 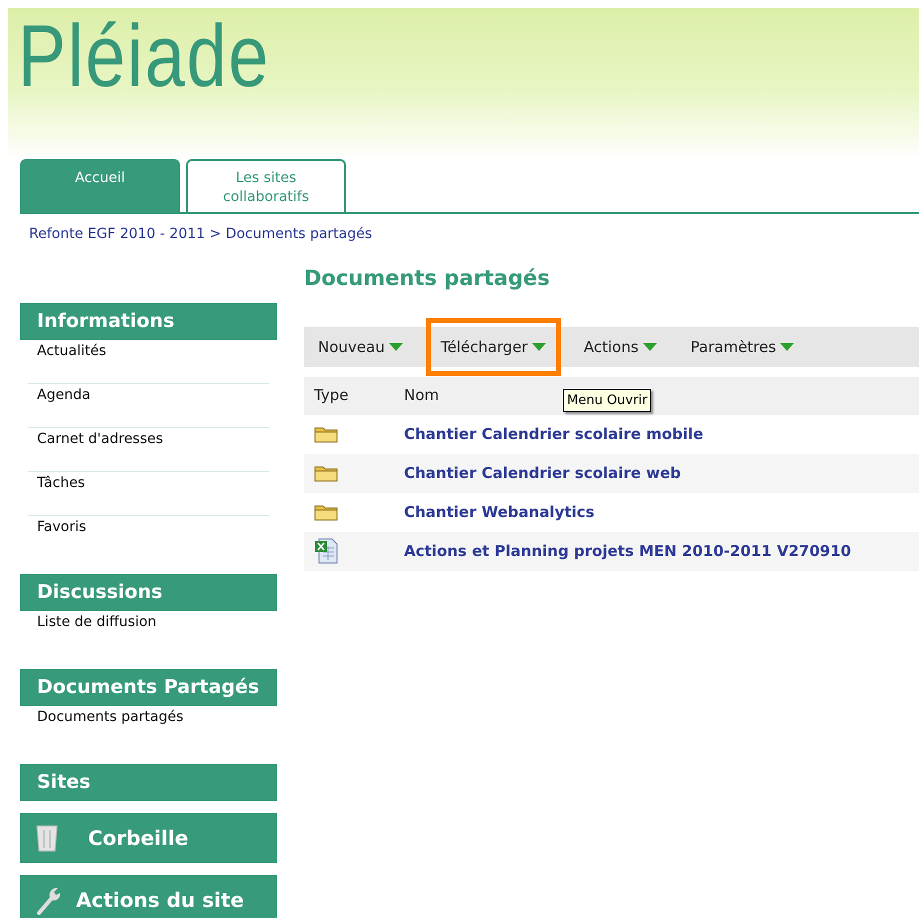 What do you see at coordinates (148, 687) in the screenshot?
I see `section-header: Documents Partagés` at bounding box center [148, 687].